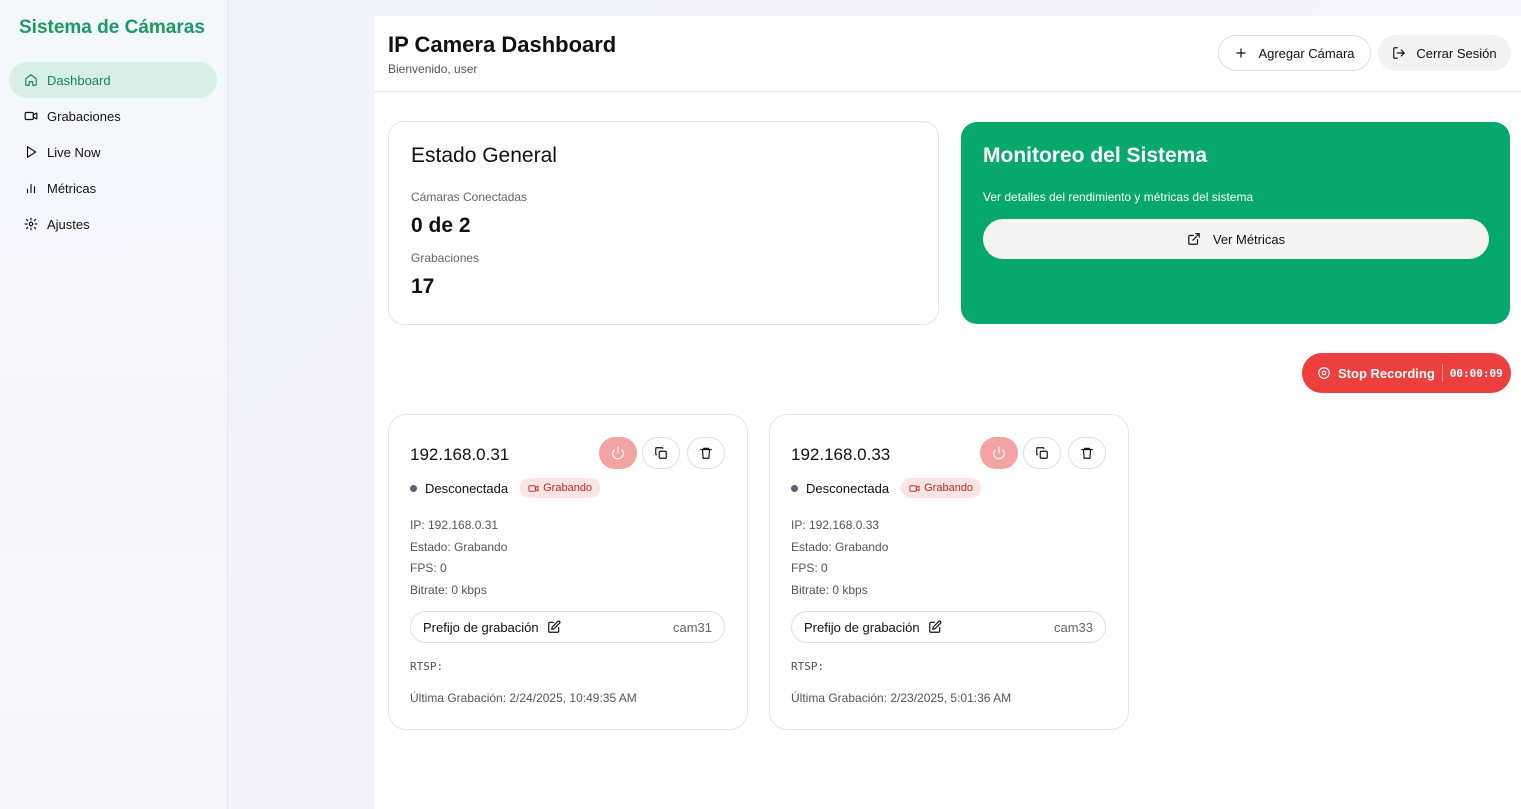  Describe the element at coordinates (1386, 373) in the screenshot. I see `stop-recording-label: Stop Recording` at that location.